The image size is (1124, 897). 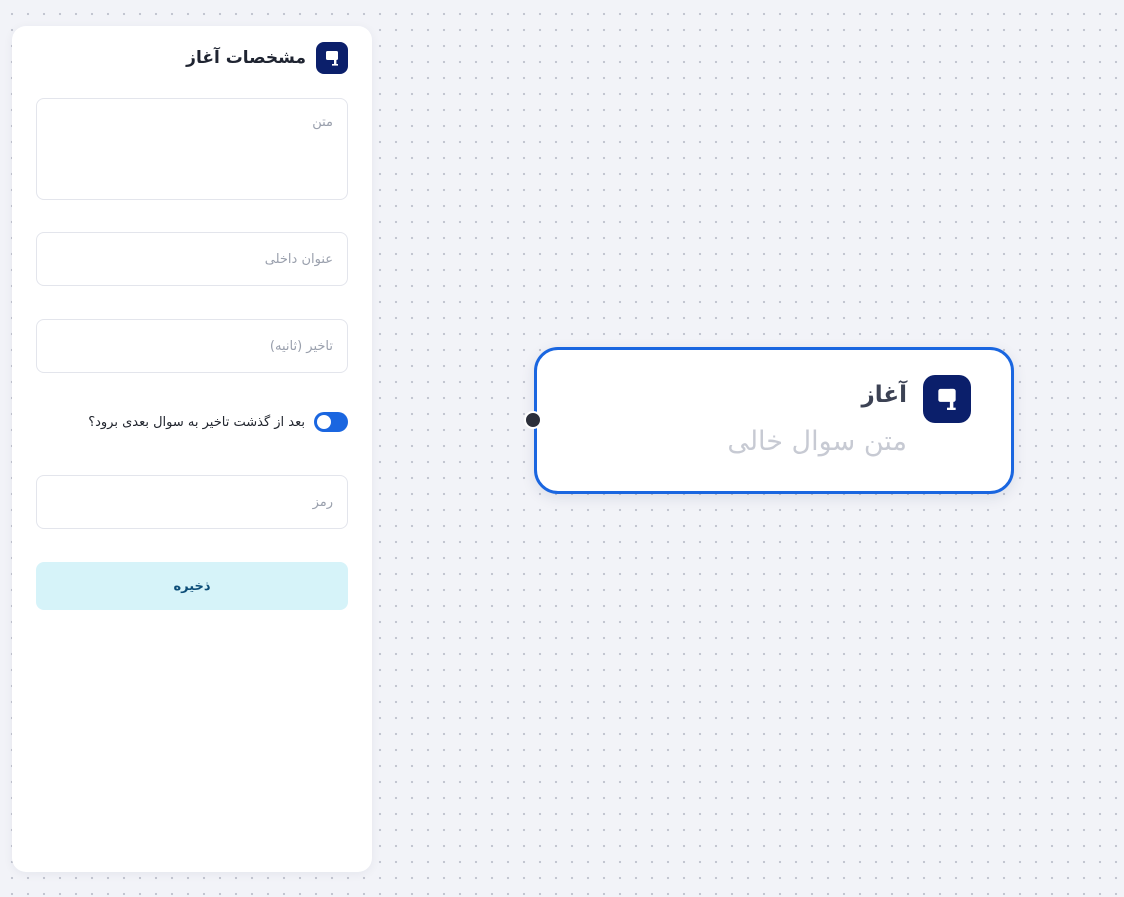 What do you see at coordinates (533, 420) in the screenshot?
I see `node-connection-handle` at bounding box center [533, 420].